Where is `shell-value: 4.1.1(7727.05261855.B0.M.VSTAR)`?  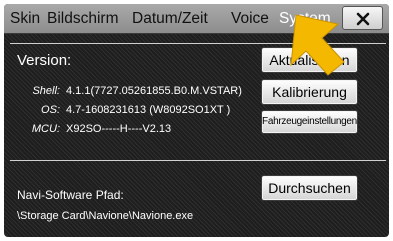
shell-value: 4.1.1(7727.05261855.B0.M.VSTAR) is located at coordinates (154, 91).